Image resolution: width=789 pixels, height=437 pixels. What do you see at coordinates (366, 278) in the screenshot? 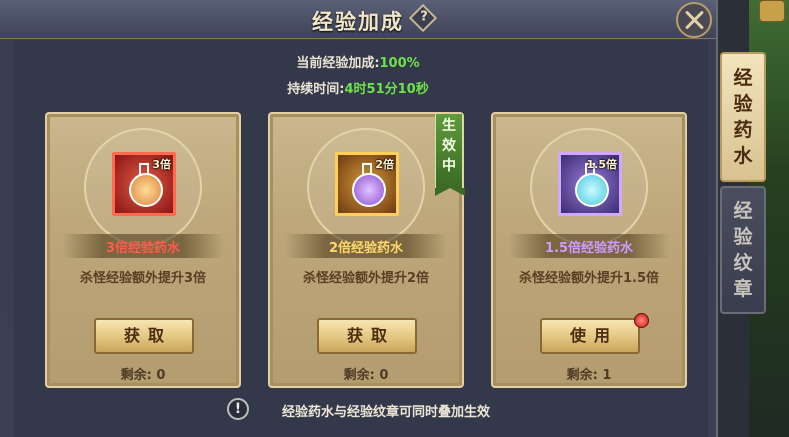
I see `potion-description: 杀怪经验额外提升2倍` at bounding box center [366, 278].